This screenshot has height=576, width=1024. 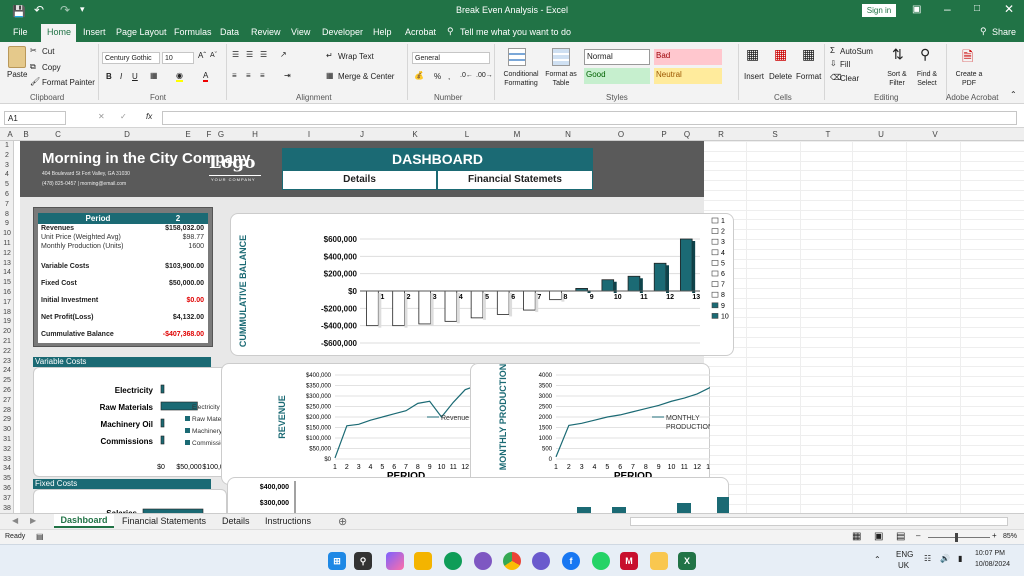 What do you see at coordinates (515, 32) in the screenshot?
I see `tell-me-search: Tell me what you want to do` at bounding box center [515, 32].